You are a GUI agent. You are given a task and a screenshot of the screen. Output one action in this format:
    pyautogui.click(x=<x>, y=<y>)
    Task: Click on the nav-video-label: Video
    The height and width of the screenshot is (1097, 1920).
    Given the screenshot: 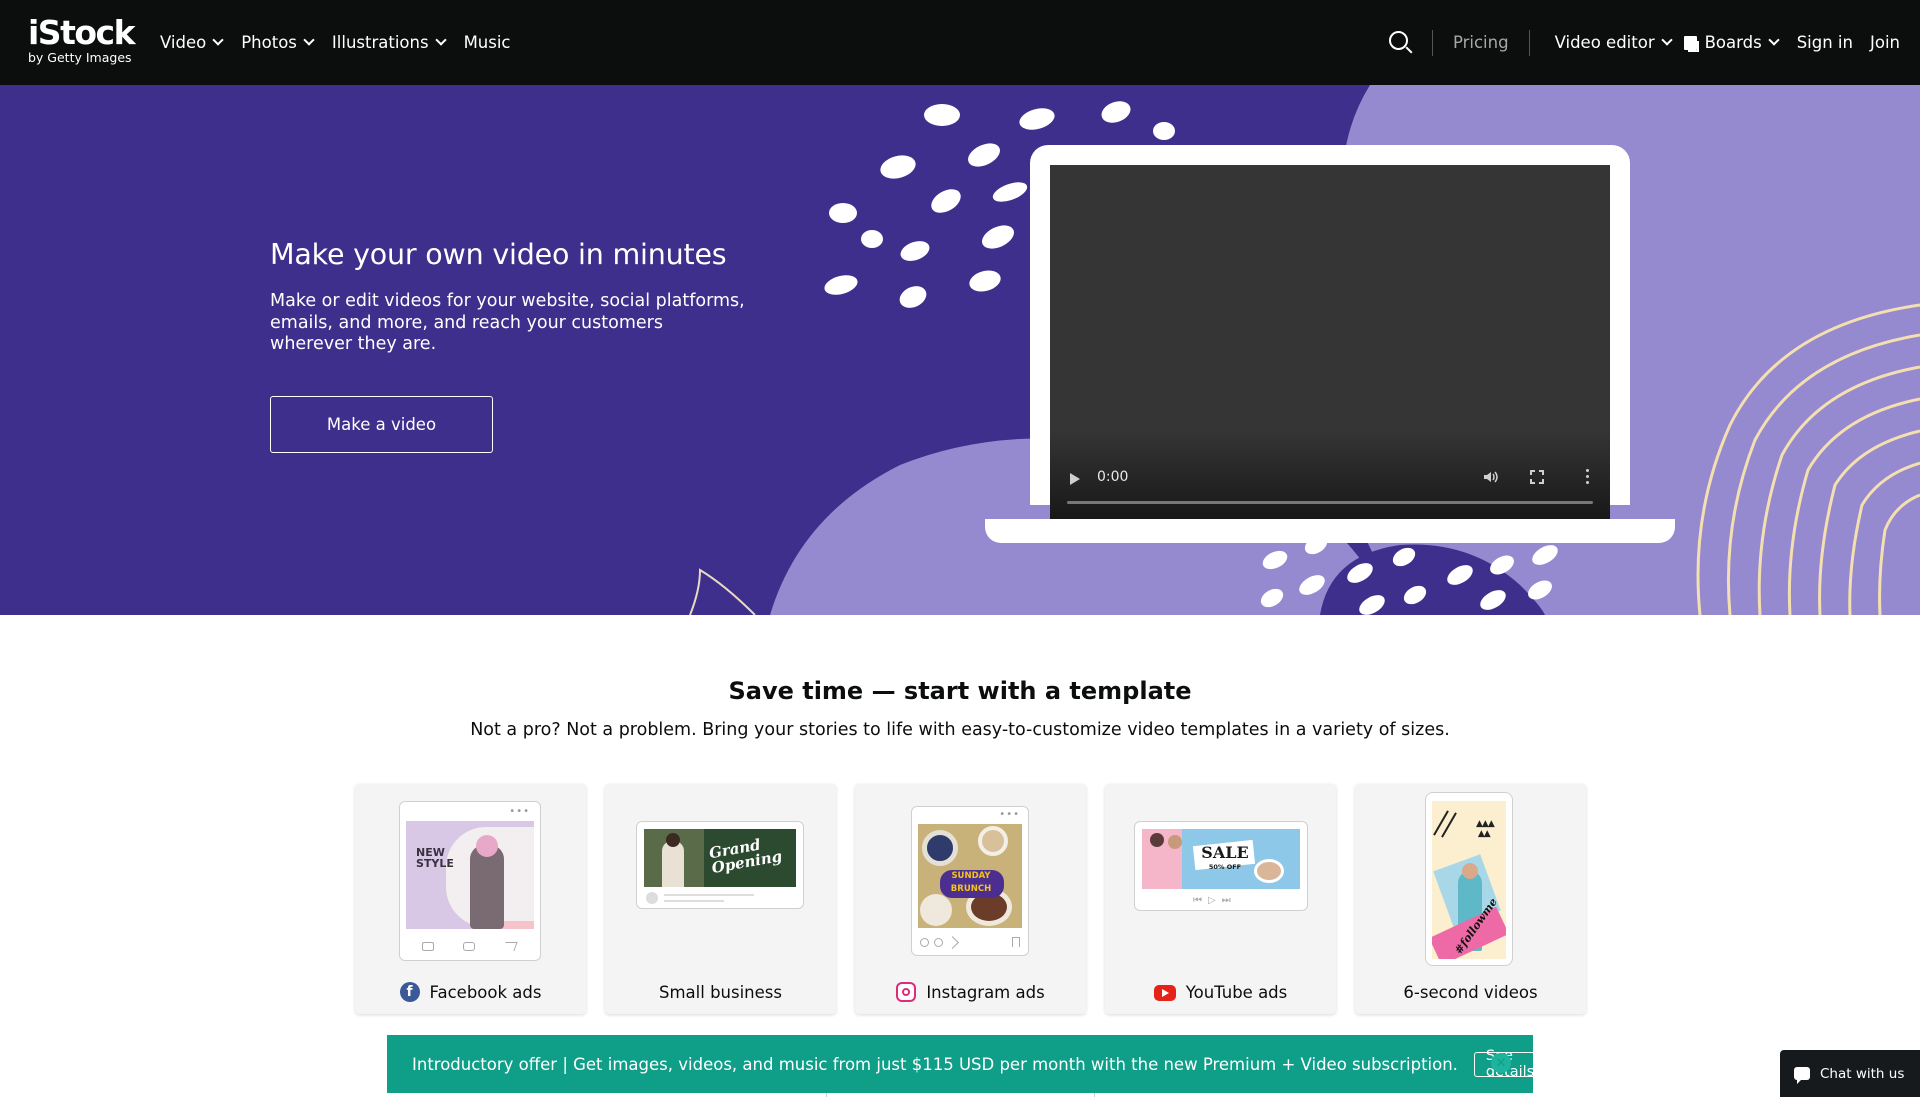 What is the action you would take?
    pyautogui.click(x=183, y=42)
    